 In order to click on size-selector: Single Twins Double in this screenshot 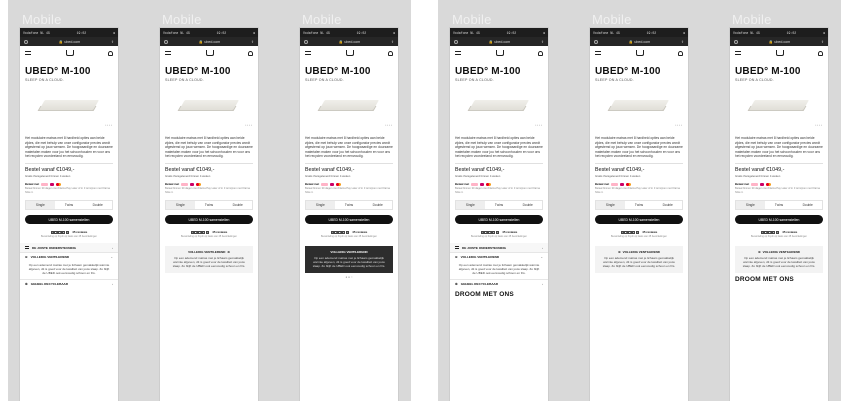, I will do `click(639, 205)`.